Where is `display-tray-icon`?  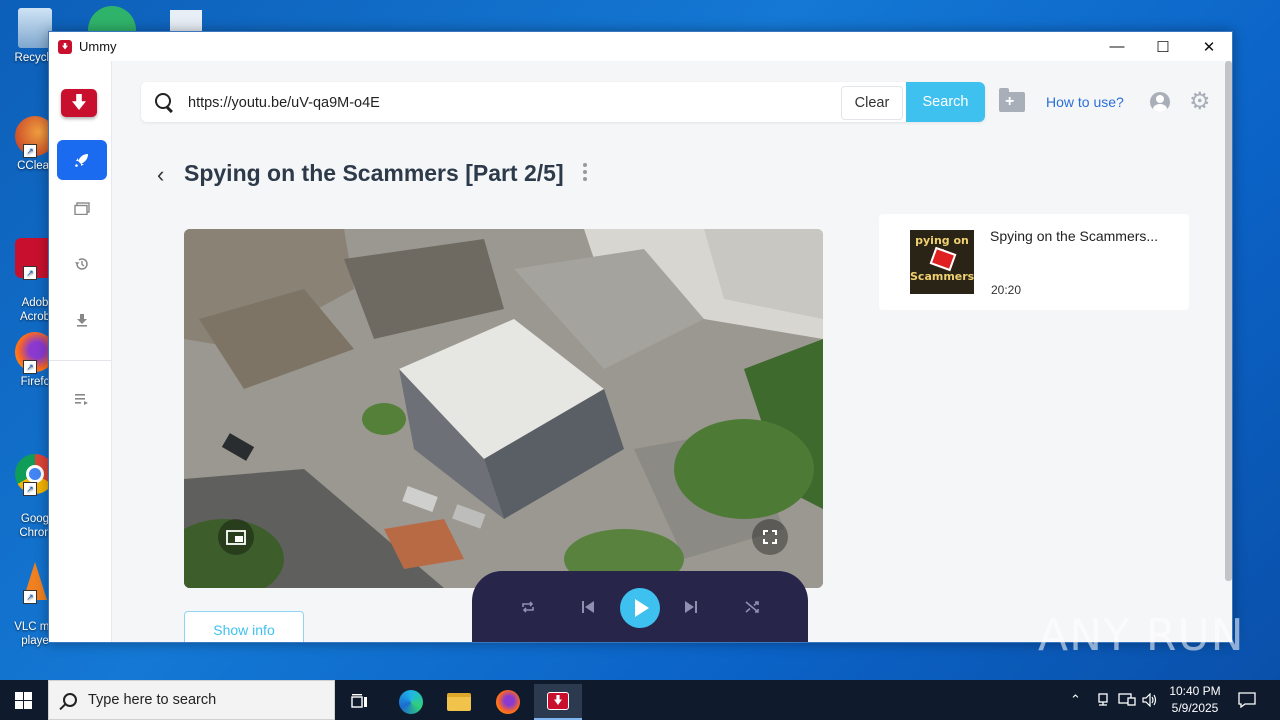 display-tray-icon is located at coordinates (1127, 700).